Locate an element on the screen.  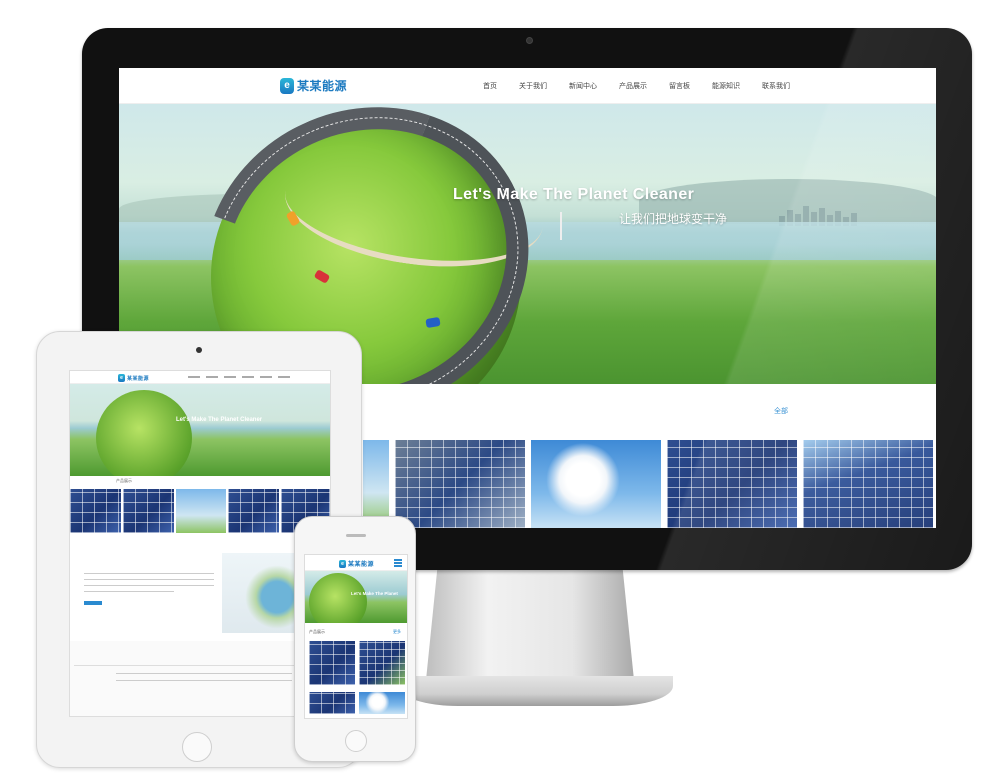
phone-screen: e 某某能源 Let's Make The Planet 产品展示 更多 is located at coordinates (356, 636).